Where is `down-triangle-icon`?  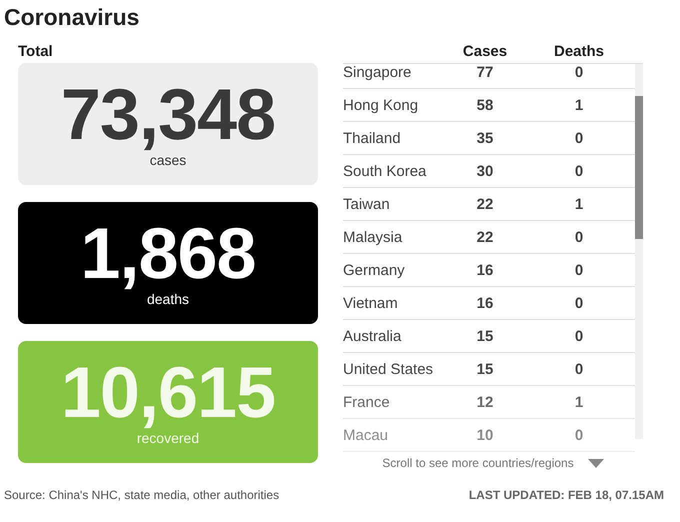 down-triangle-icon is located at coordinates (596, 463).